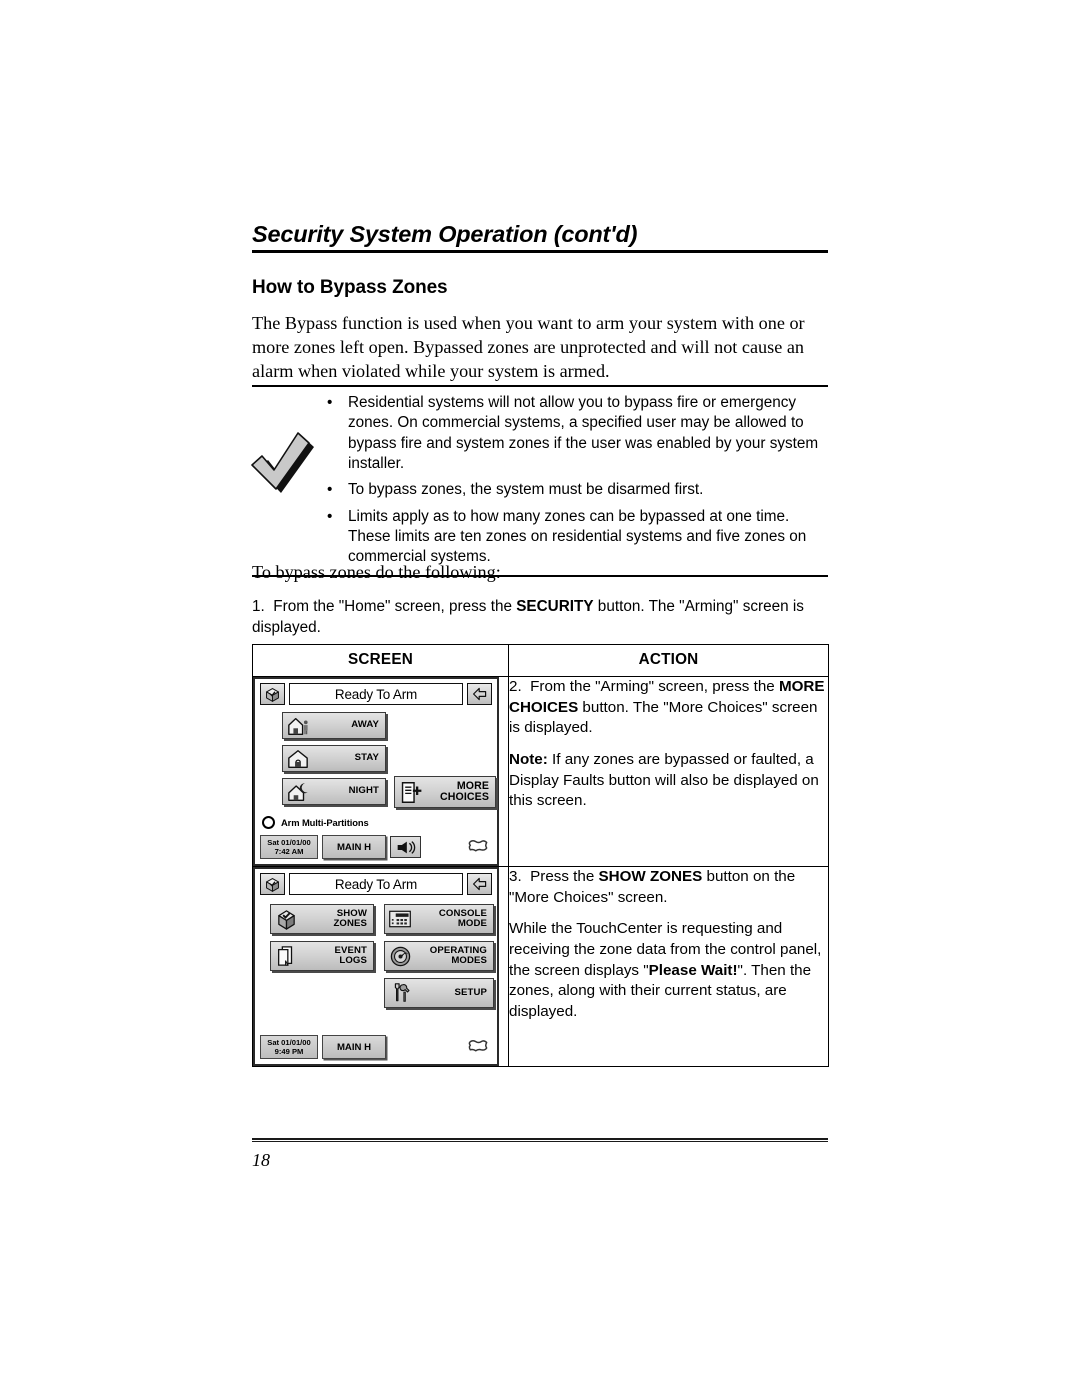 The width and height of the screenshot is (1080, 1397). What do you see at coordinates (283, 465) in the screenshot?
I see `checkmark-icon` at bounding box center [283, 465].